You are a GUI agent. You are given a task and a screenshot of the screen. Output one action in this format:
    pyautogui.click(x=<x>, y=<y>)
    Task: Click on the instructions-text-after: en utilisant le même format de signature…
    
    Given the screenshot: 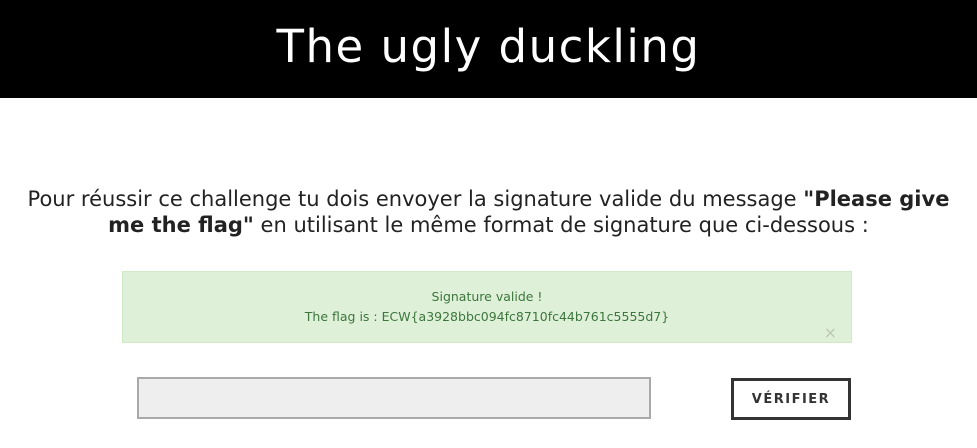 What is the action you would take?
    pyautogui.click(x=561, y=225)
    